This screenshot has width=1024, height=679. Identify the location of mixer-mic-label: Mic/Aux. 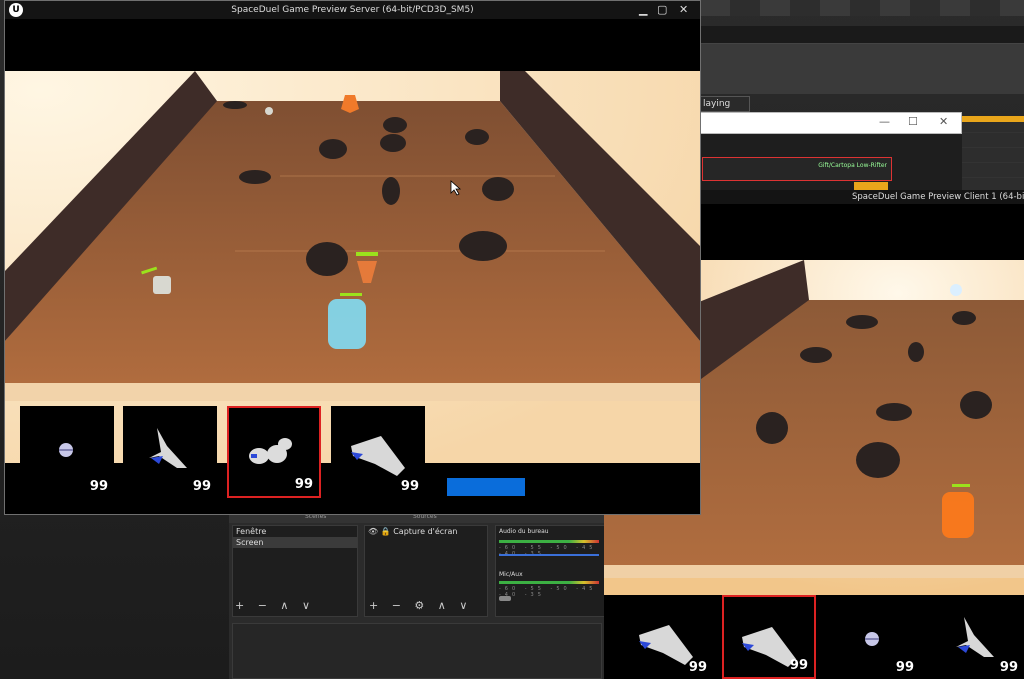
(511, 574).